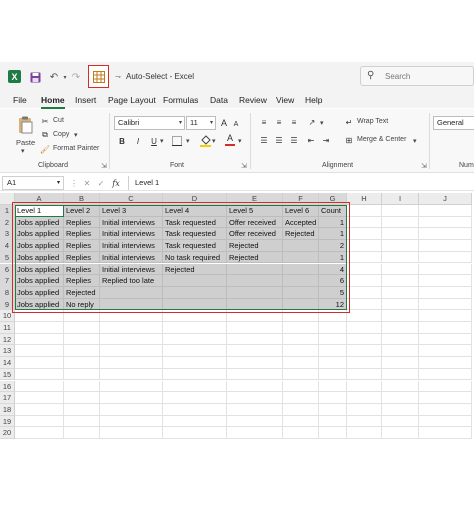 This screenshot has height=523, width=474. Describe the element at coordinates (195, 304) in the screenshot. I see `cell-d9` at that location.